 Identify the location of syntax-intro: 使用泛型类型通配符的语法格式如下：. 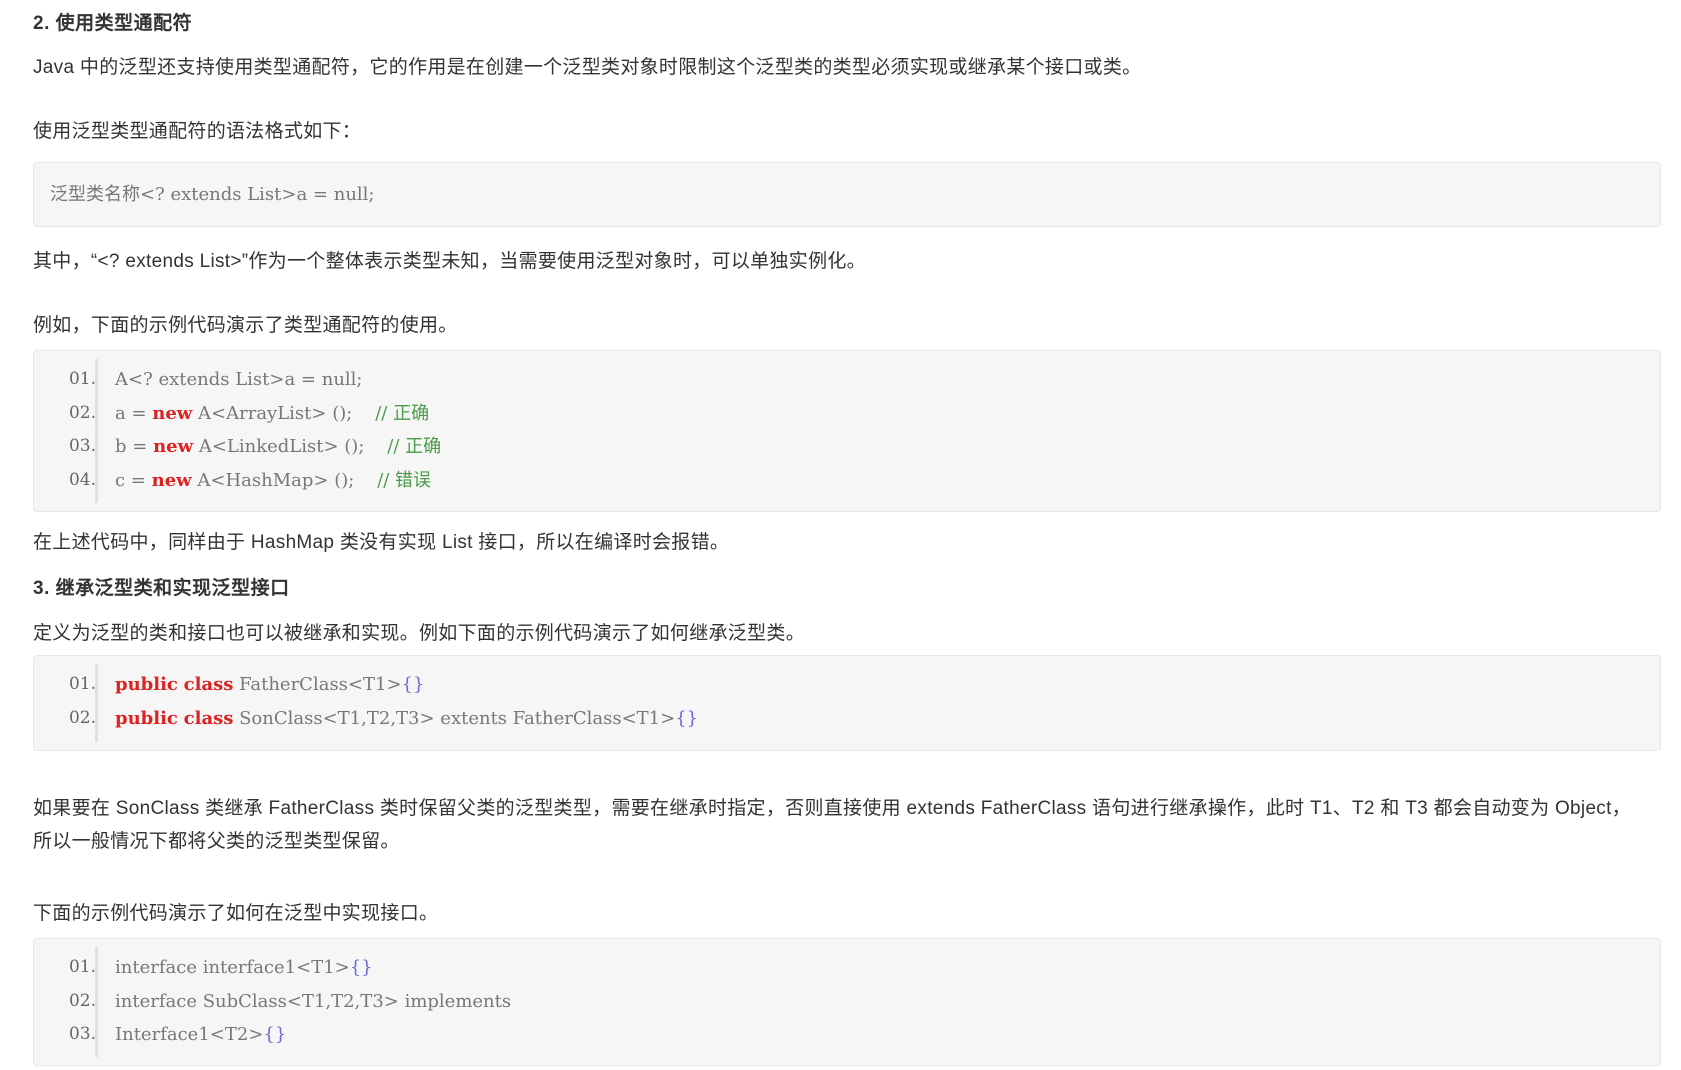
(197, 131).